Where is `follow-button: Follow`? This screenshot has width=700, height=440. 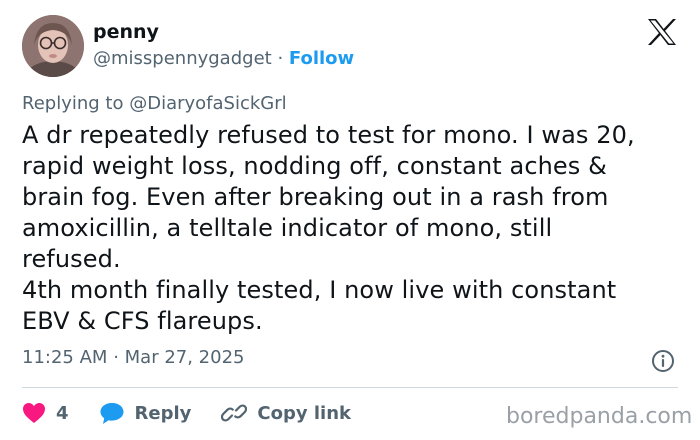 follow-button: Follow is located at coordinates (321, 58).